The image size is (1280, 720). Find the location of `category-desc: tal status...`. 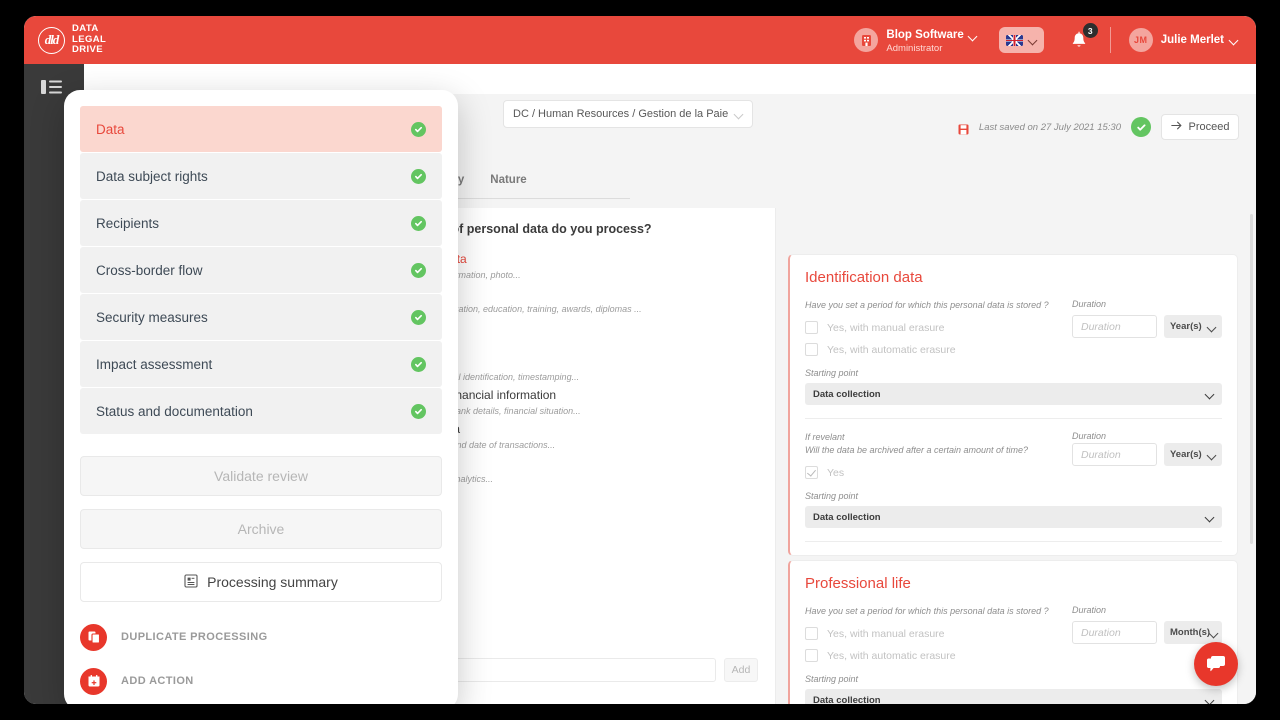

category-desc: tal status... is located at coordinates (585, 343).